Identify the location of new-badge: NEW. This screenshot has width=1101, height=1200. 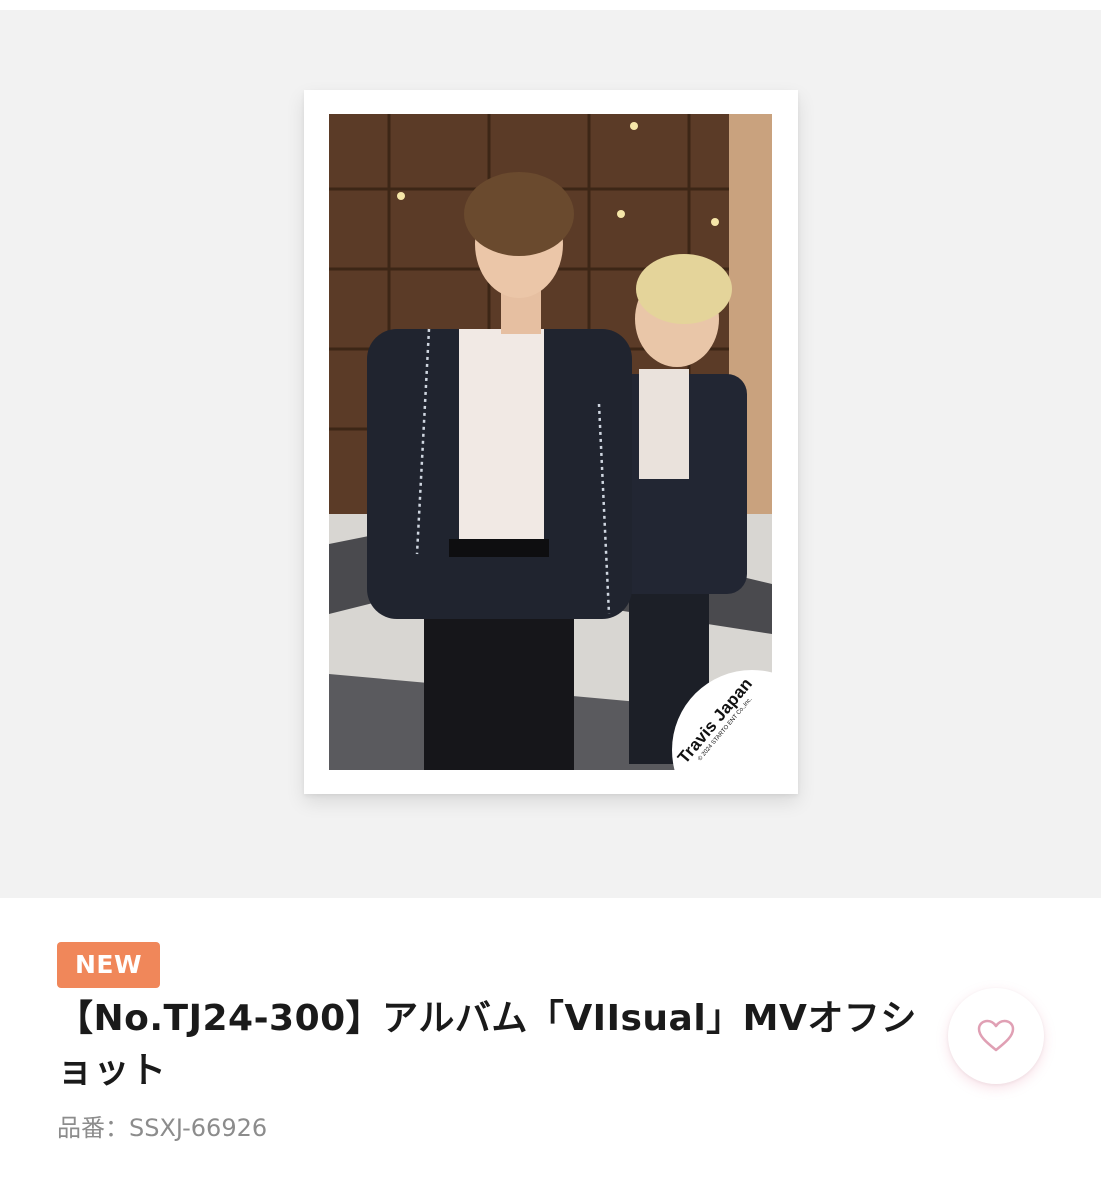
(108, 965).